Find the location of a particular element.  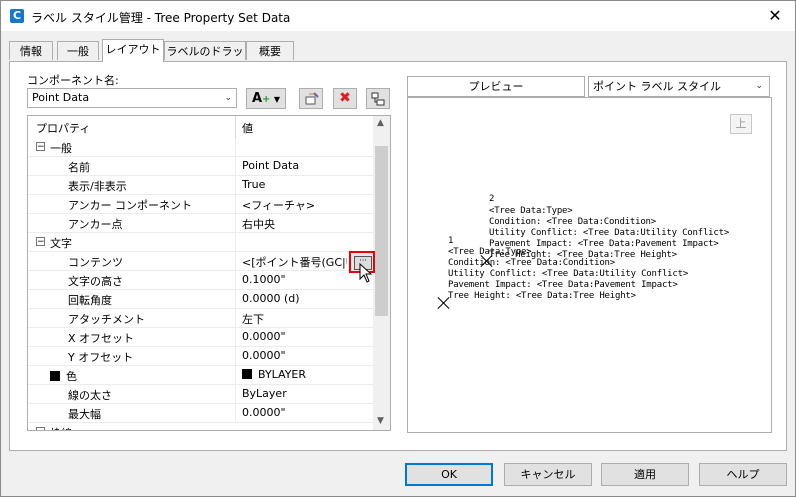

tab-summary: 概要 is located at coordinates (270, 50).